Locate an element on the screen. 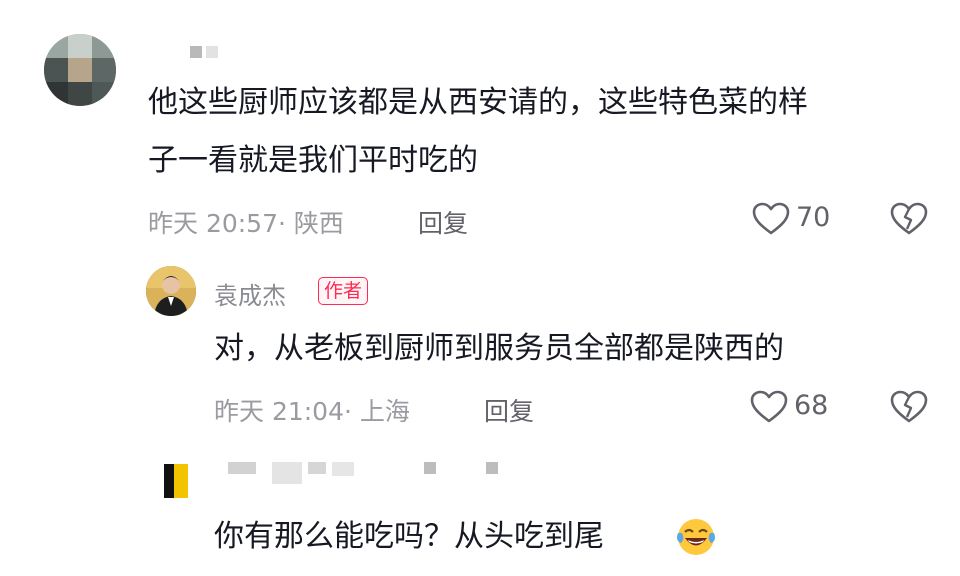  comment-text-line-2: 子一看就是我们平时吃的 is located at coordinates (313, 160).